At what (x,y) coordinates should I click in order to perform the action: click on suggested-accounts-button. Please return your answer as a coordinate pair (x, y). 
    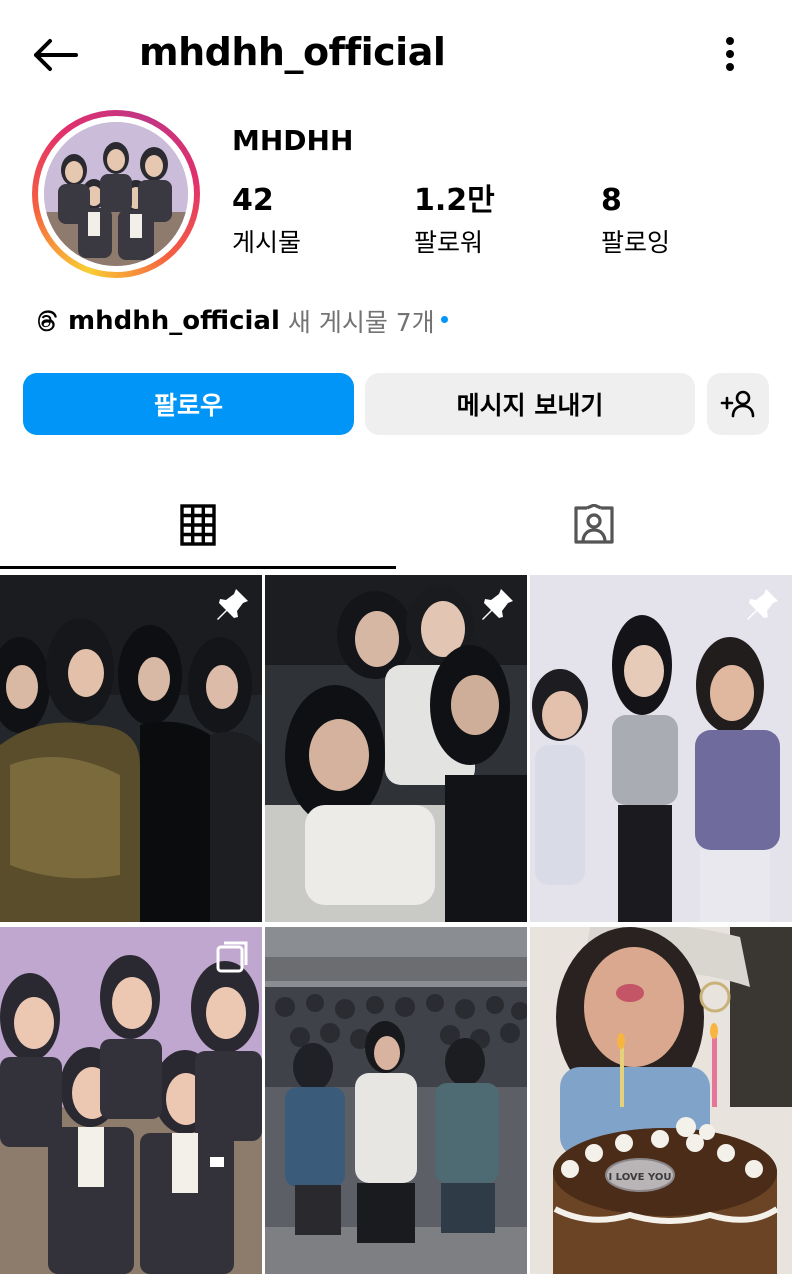
    Looking at the image, I should click on (738, 404).